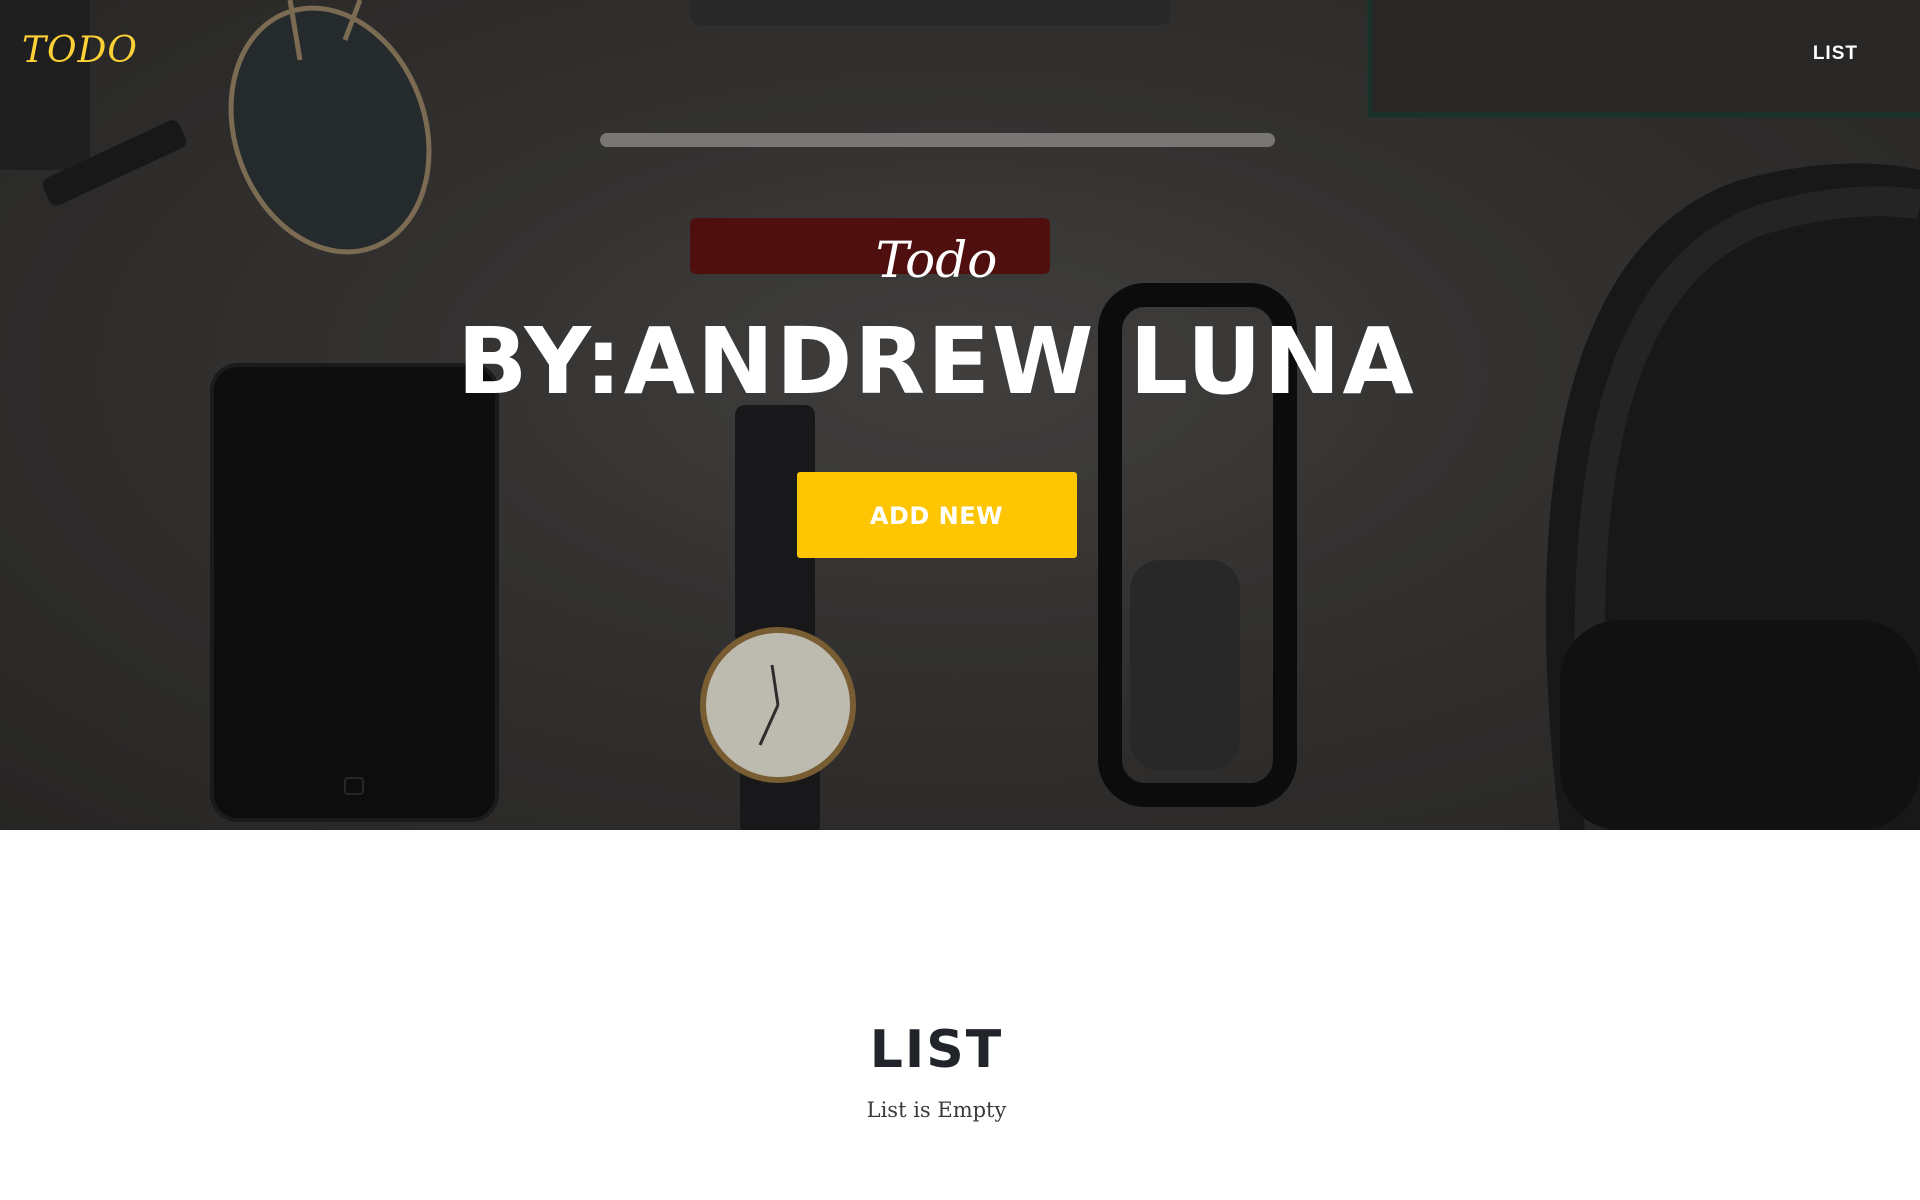 This screenshot has width=1920, height=1200. I want to click on list-empty-message: List is Empty, so click(936, 1110).